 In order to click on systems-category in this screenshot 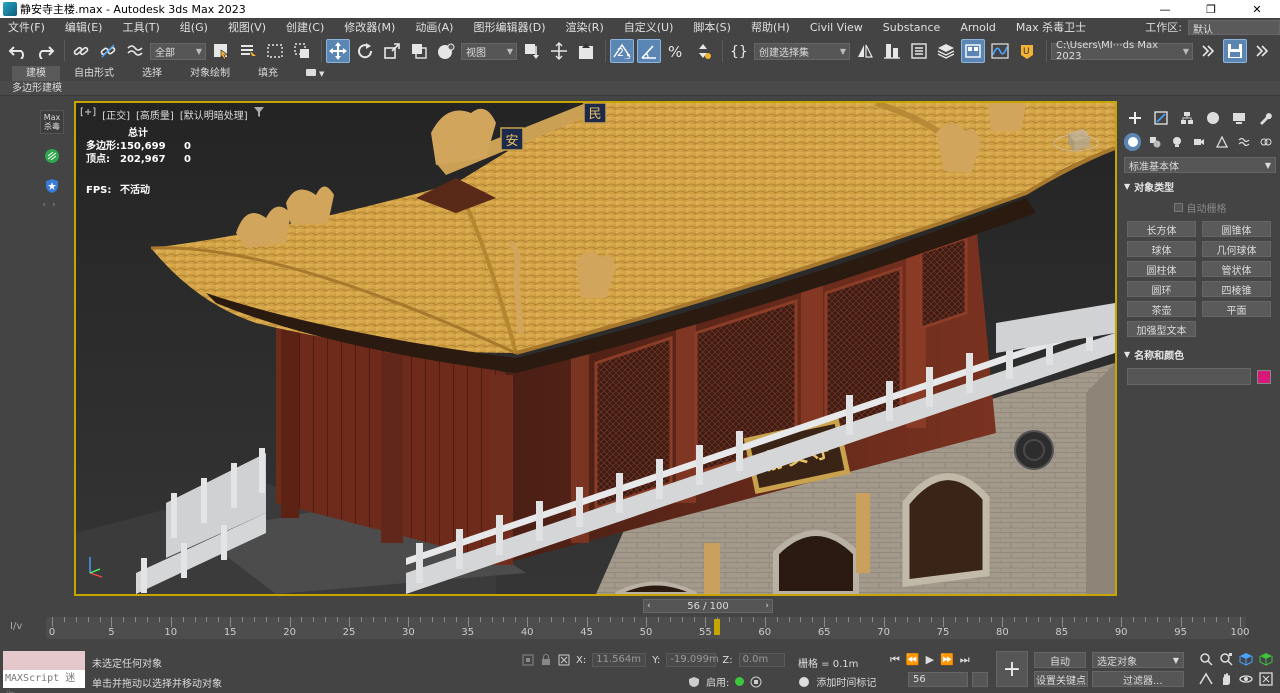, I will do `click(1266, 142)`.